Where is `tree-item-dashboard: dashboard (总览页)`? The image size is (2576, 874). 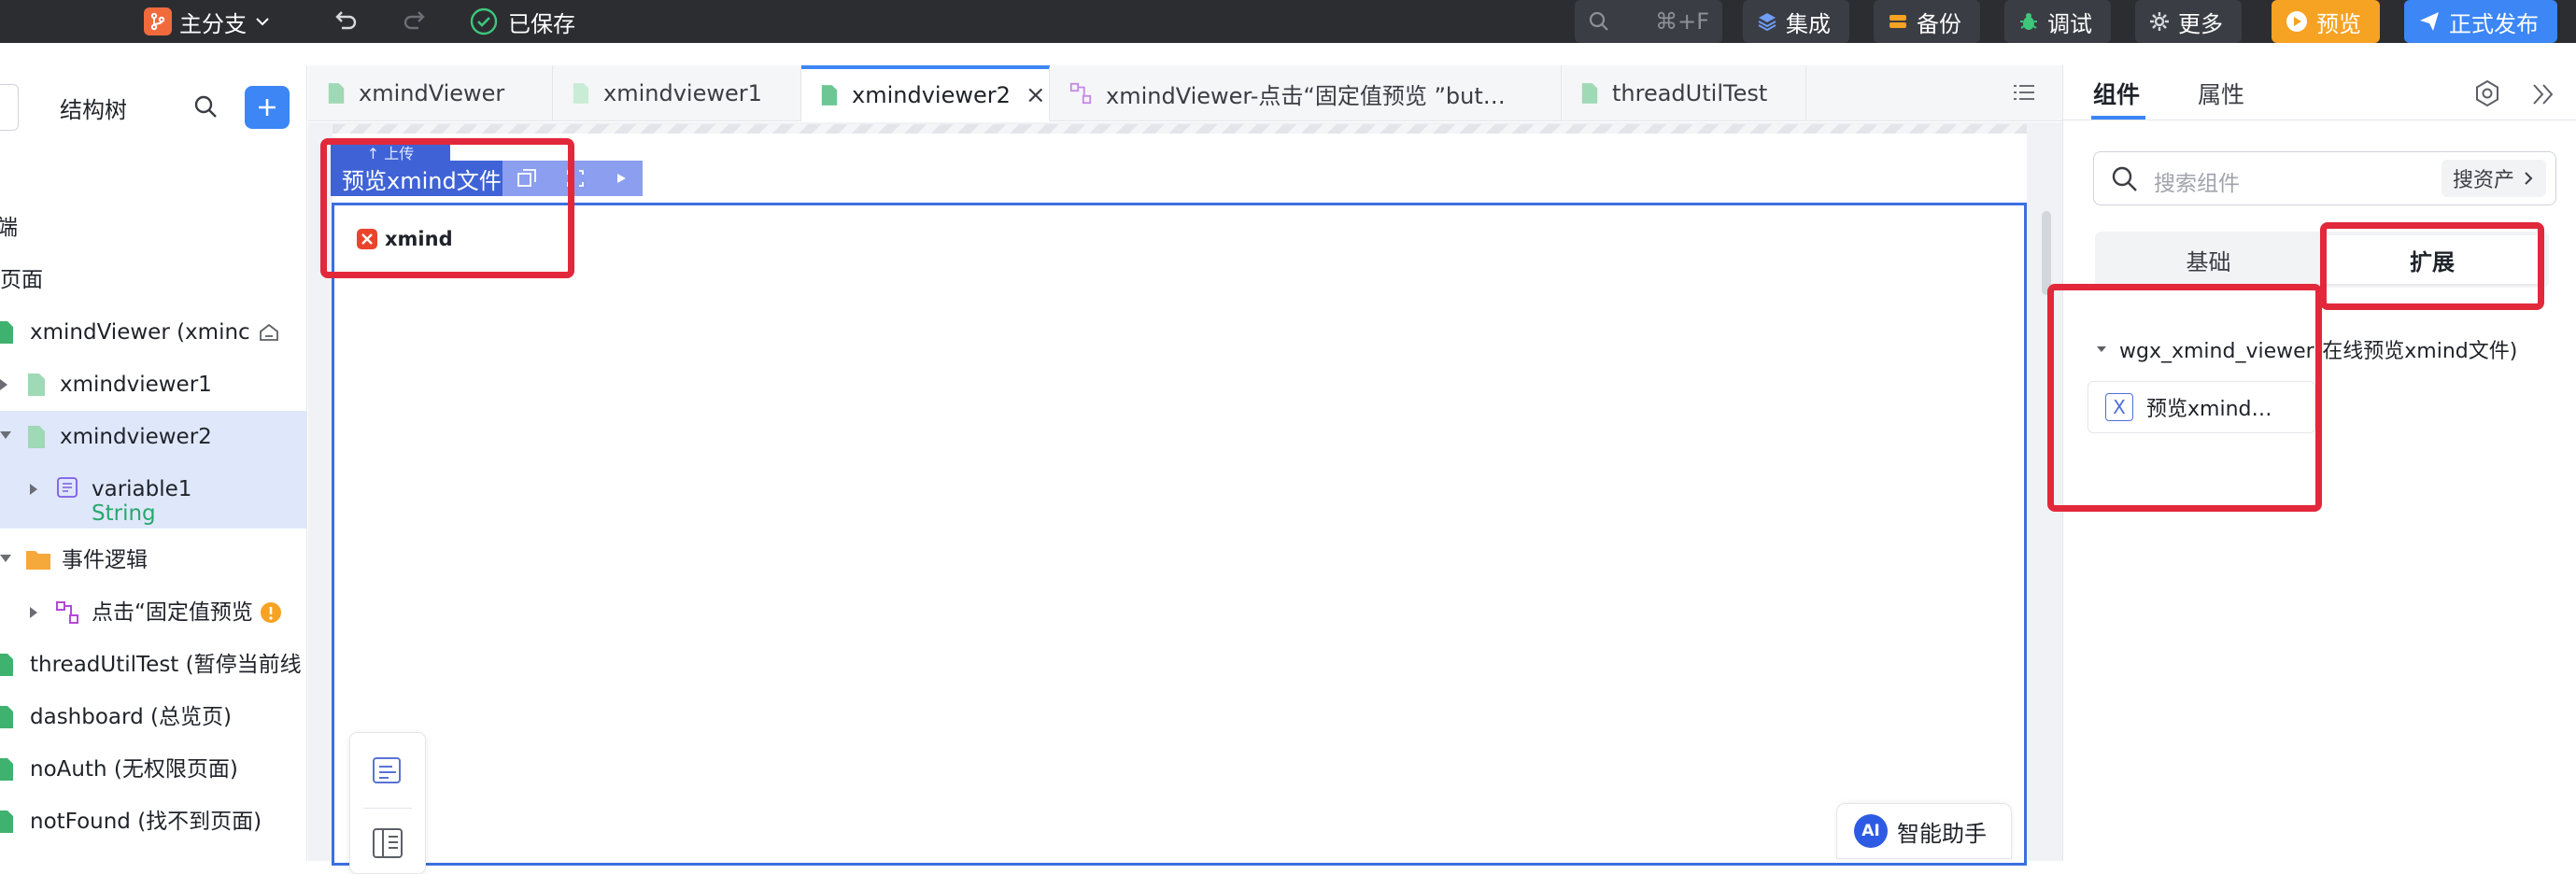
tree-item-dashboard: dashboard (总览页) is located at coordinates (153, 717).